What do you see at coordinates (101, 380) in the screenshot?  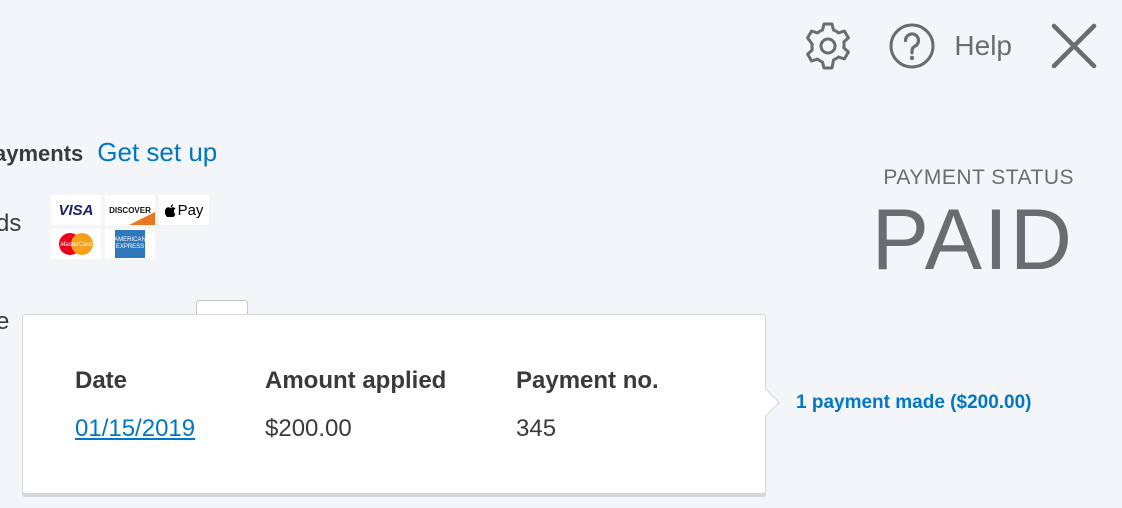 I see `column-header-date: Date` at bounding box center [101, 380].